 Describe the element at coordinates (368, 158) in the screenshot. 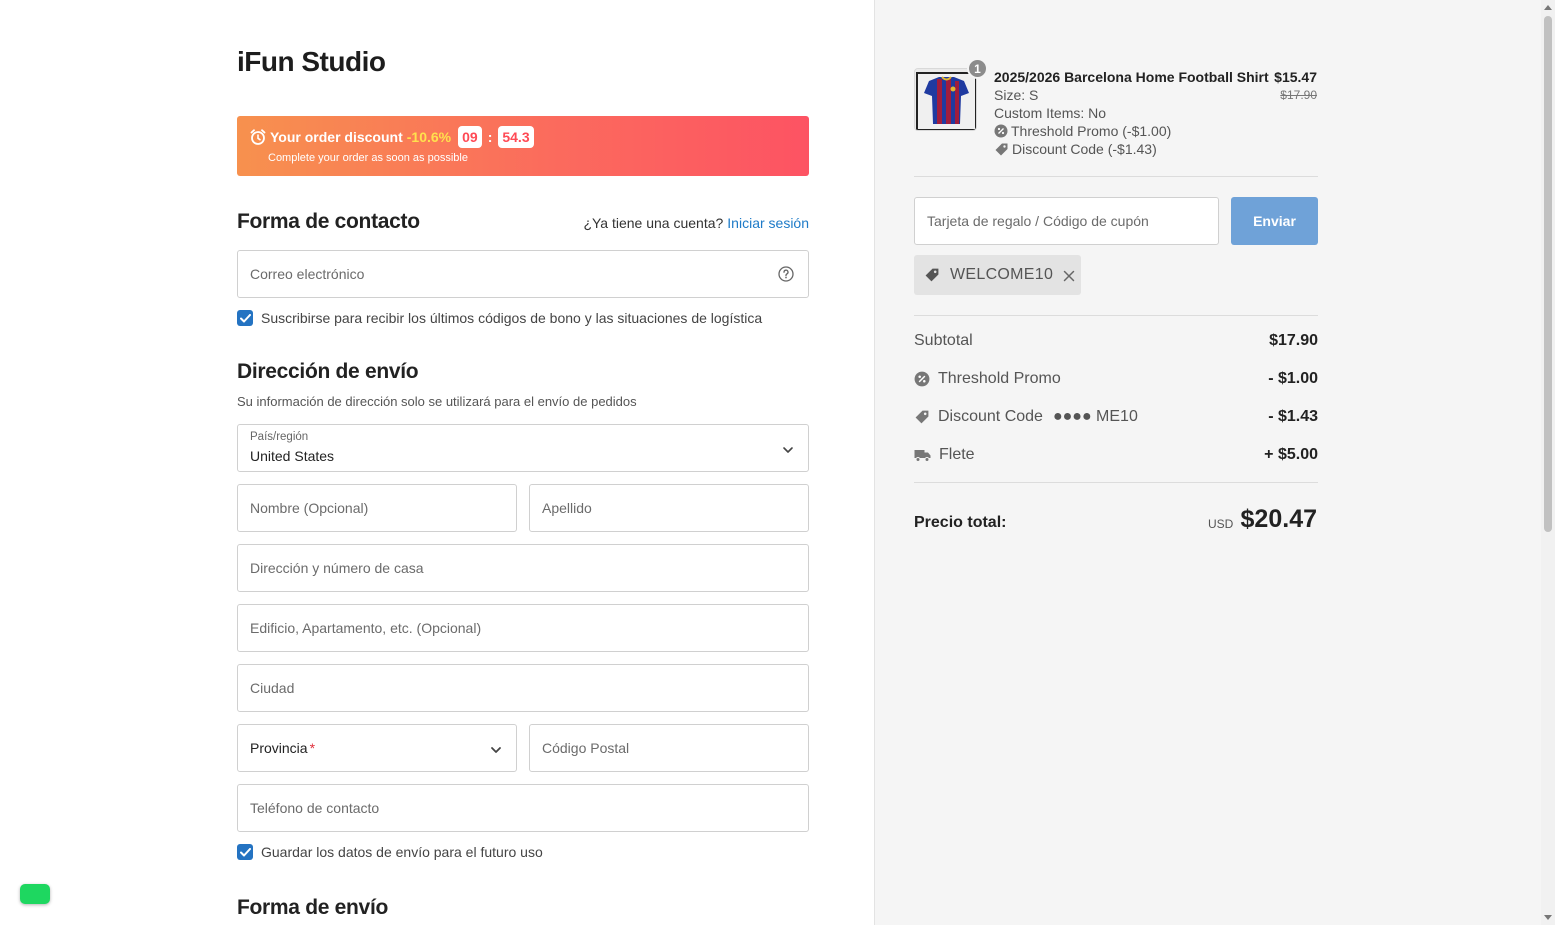

I see `banner-subtitle: Complete your order as soon as possible` at that location.